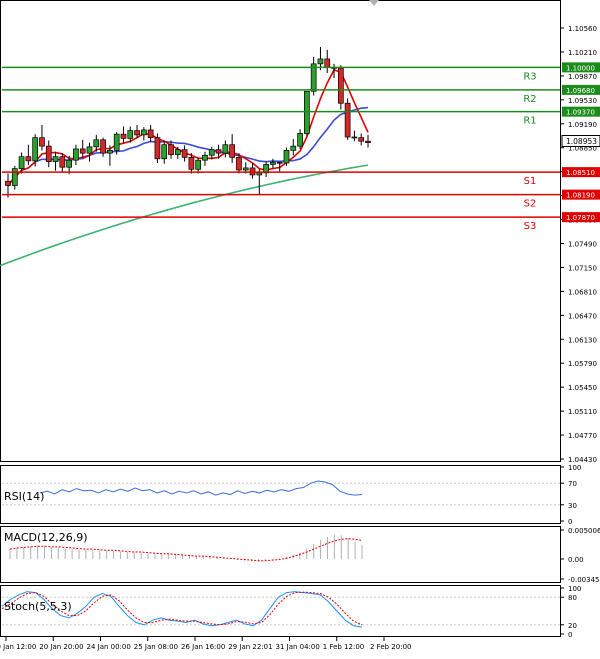 Image resolution: width=600 pixels, height=659 pixels. What do you see at coordinates (582, 77) in the screenshot?
I see `y-tick-label: 1.09870` at bounding box center [582, 77].